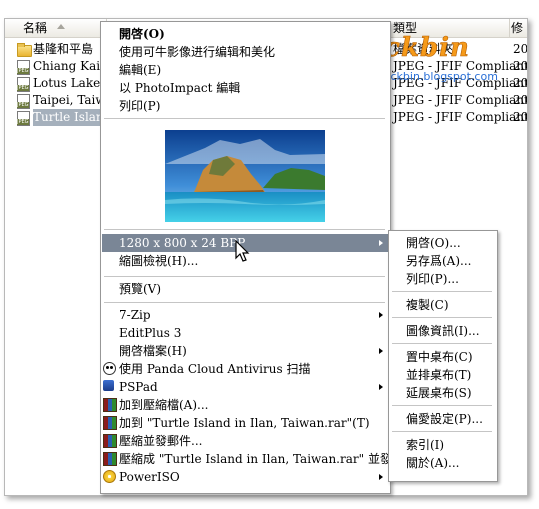 The width and height of the screenshot is (539, 509). What do you see at coordinates (68, 66) in the screenshot?
I see `file-name: Chiang Kai-Sh` at bounding box center [68, 66].